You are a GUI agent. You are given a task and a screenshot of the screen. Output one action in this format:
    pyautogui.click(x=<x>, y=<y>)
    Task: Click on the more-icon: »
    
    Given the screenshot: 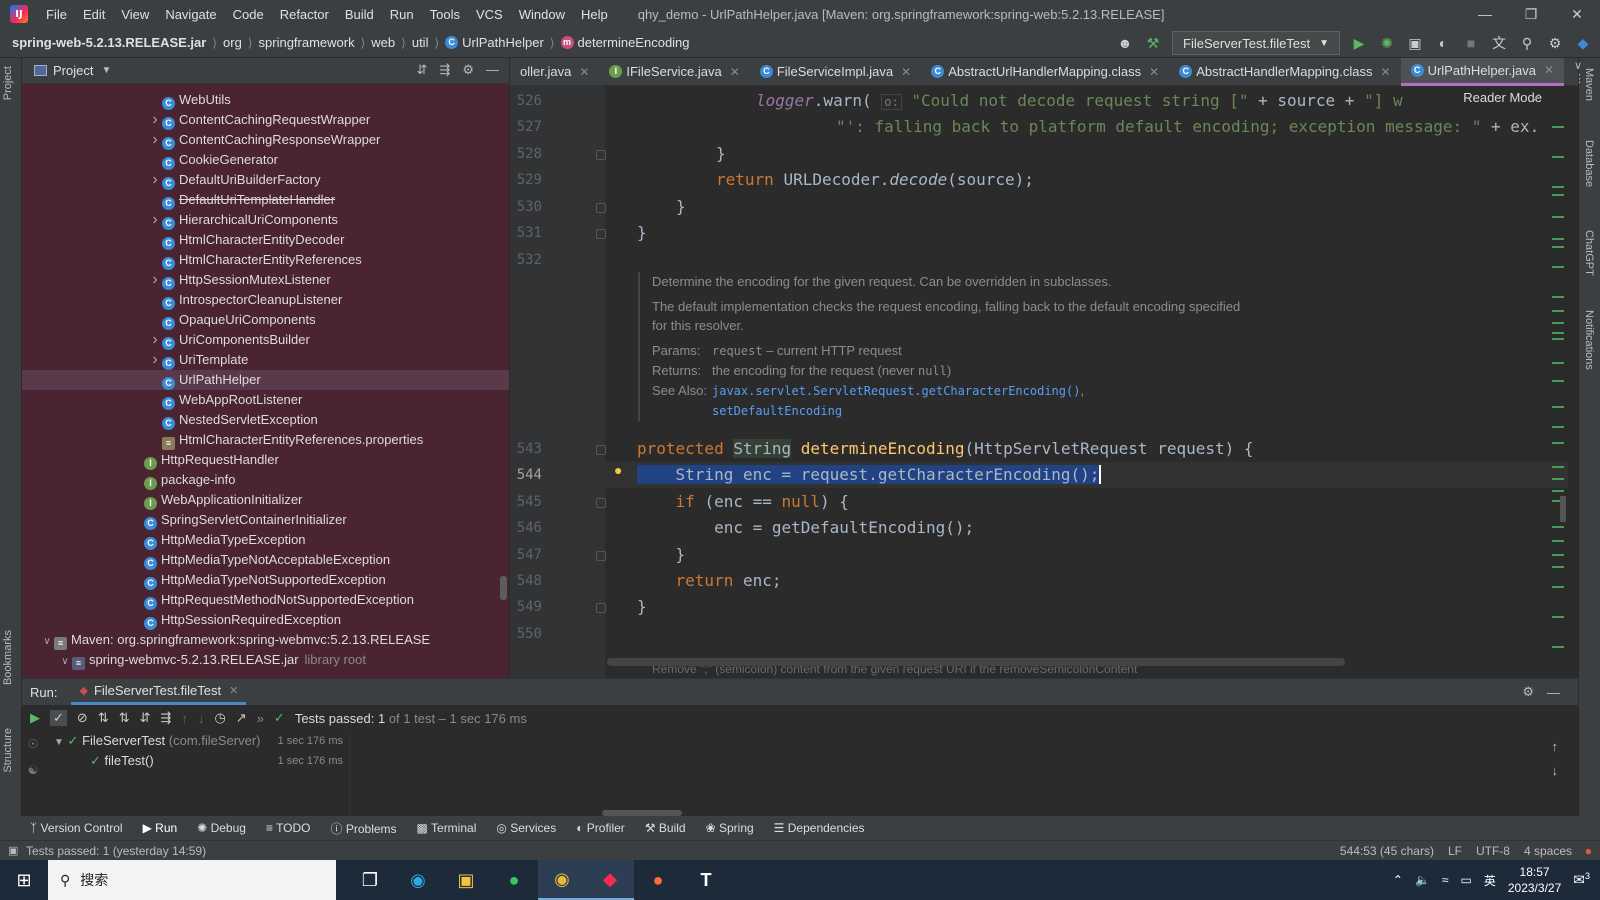 What is the action you would take?
    pyautogui.click(x=260, y=718)
    